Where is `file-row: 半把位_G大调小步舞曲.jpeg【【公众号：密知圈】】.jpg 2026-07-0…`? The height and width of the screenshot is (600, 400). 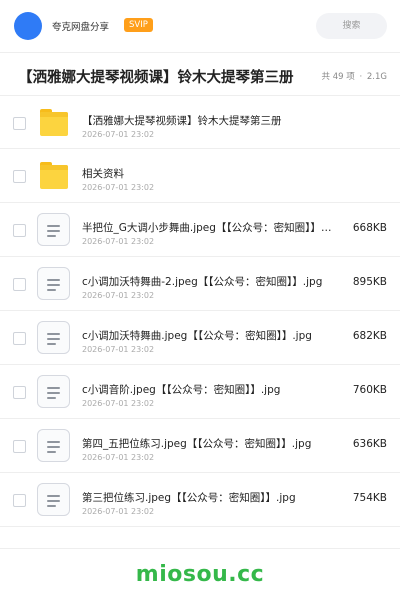 file-row: 半把位_G大调小步舞曲.jpeg【【公众号：密知圈】】.jpg 2026-07-0… is located at coordinates (200, 230).